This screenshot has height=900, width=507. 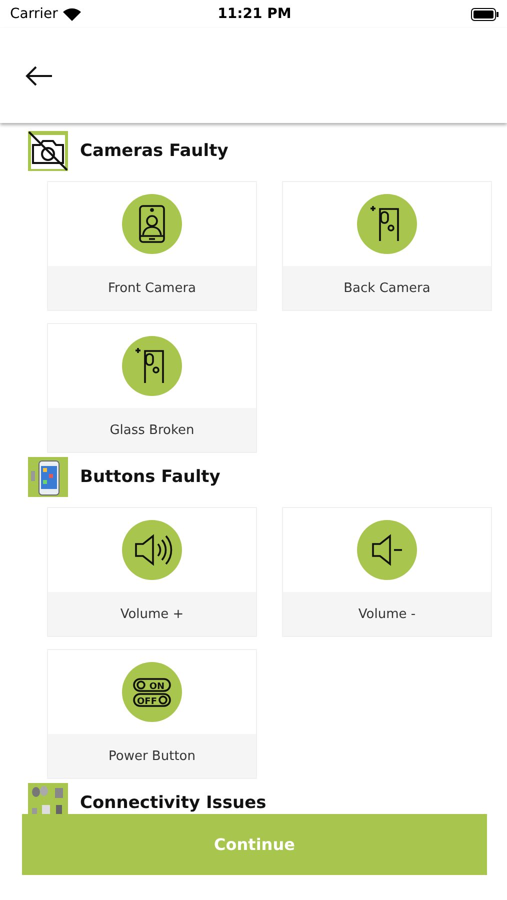 I want to click on section-title: Connectivity Issues, so click(x=173, y=803).